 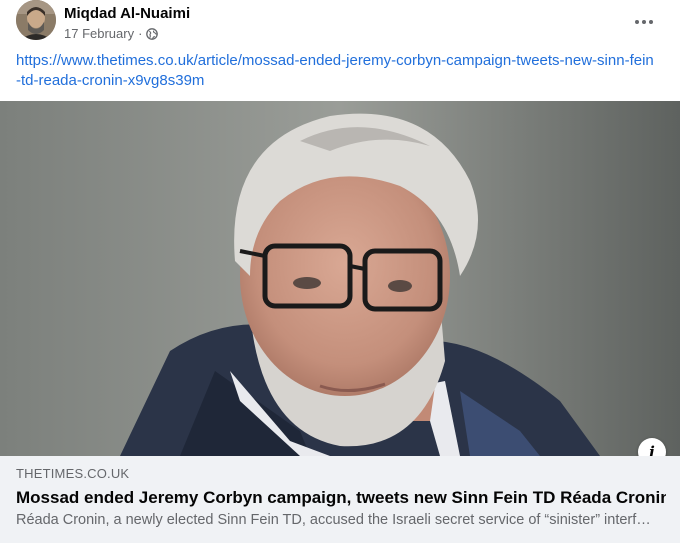 What do you see at coordinates (348, 25) in the screenshot?
I see `post-header: Miqdad Al-Nuaimi 17 February ·` at bounding box center [348, 25].